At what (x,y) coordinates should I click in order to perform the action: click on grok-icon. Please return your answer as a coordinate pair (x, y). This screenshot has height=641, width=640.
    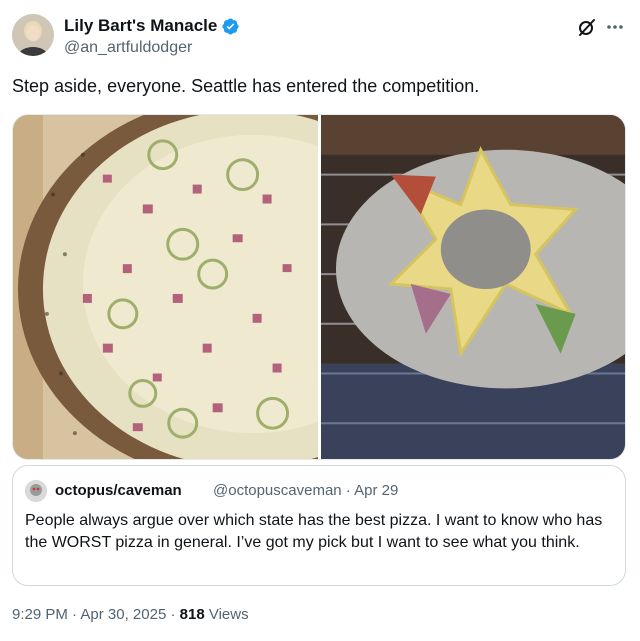
    Looking at the image, I should click on (587, 27).